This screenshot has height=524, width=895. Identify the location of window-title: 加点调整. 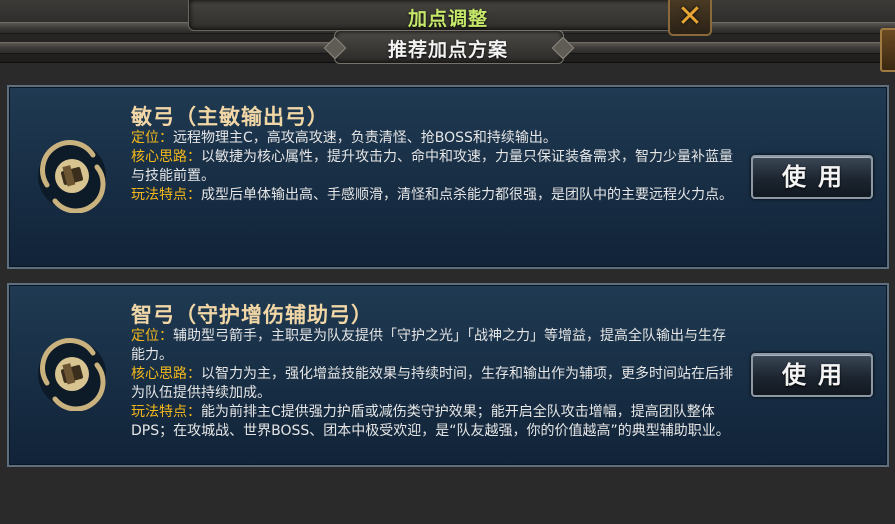
(447, 19).